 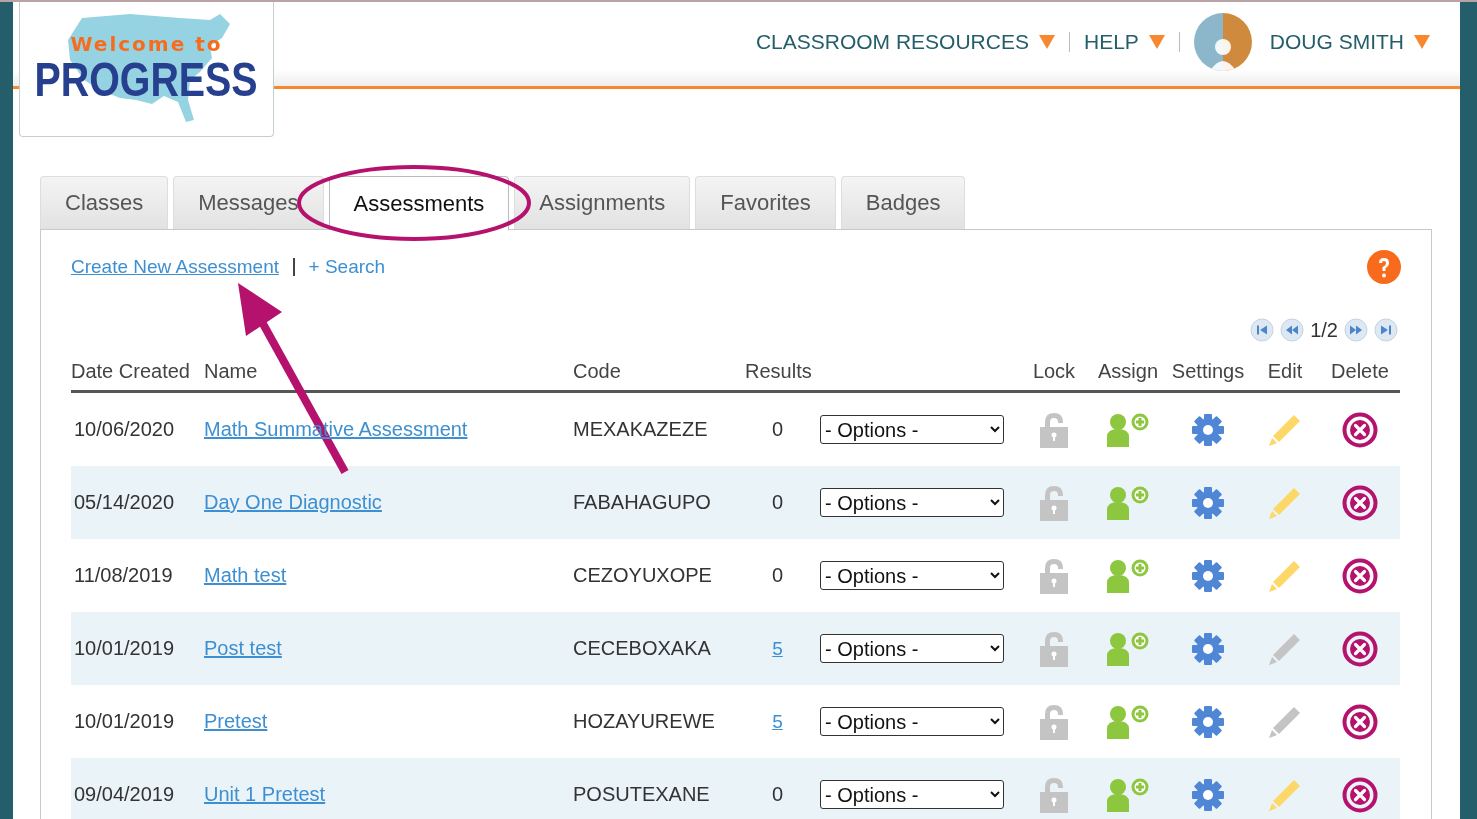 What do you see at coordinates (1222, 42) in the screenshot?
I see `avatar-picture` at bounding box center [1222, 42].